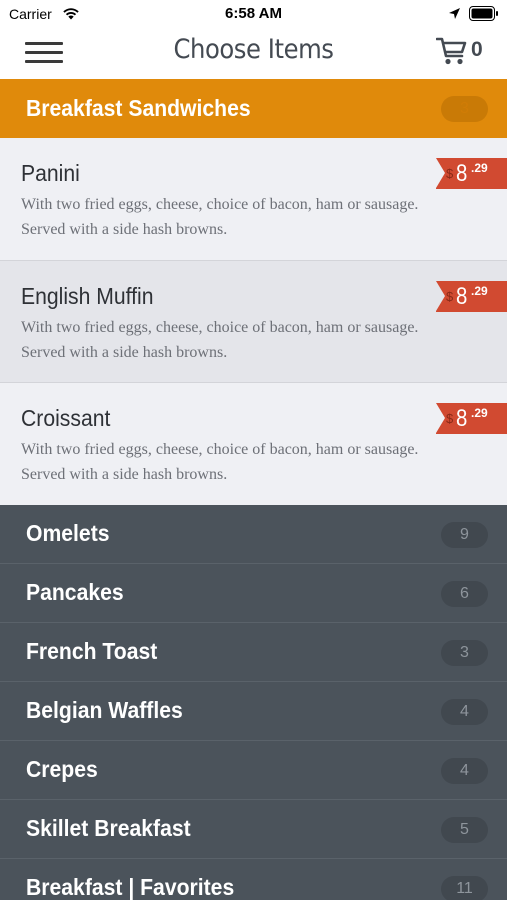 This screenshot has width=507, height=900. Describe the element at coordinates (253, 770) in the screenshot. I see `category-crepes: Crepes 4` at that location.